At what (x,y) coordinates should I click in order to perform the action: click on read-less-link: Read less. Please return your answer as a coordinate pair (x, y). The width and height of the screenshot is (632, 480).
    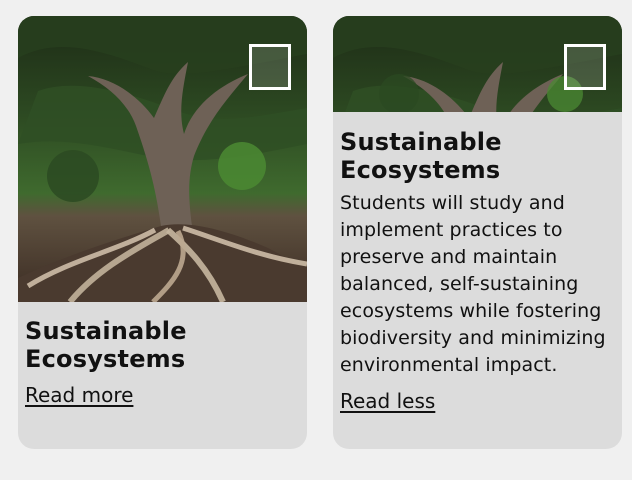
    Looking at the image, I should click on (387, 401).